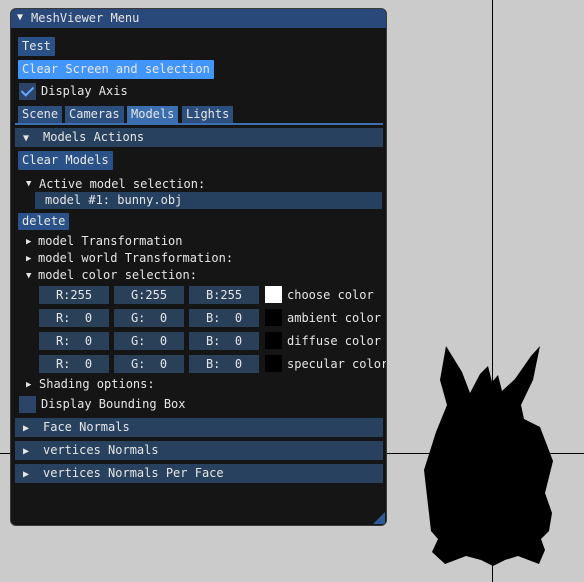 The height and width of the screenshot is (582, 584). What do you see at coordinates (110, 241) in the screenshot?
I see `tree-model-transformation: model Transformation` at bounding box center [110, 241].